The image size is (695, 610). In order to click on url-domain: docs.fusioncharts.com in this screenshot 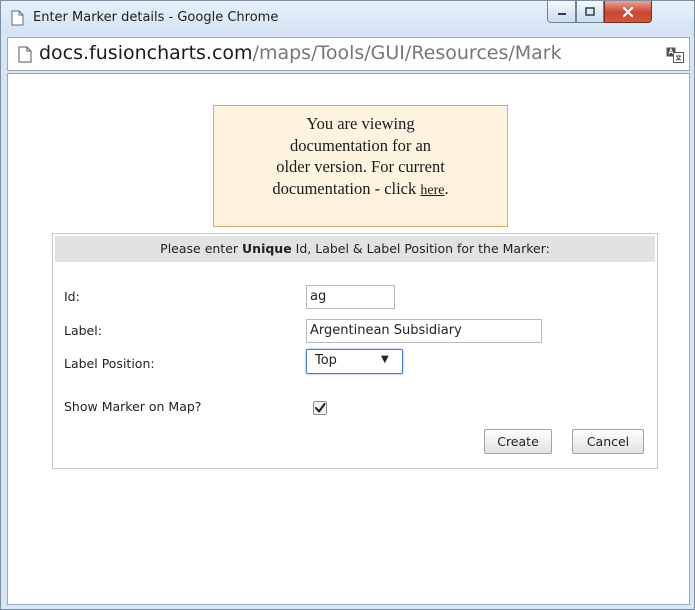, I will do `click(146, 53)`.